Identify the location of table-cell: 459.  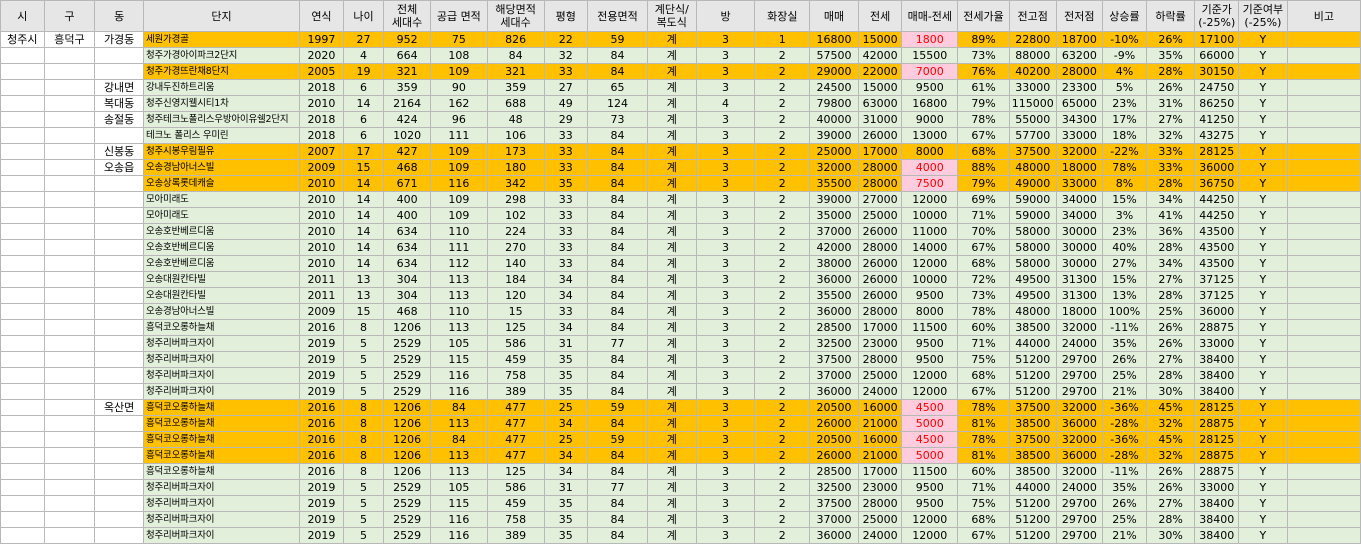
(515, 503).